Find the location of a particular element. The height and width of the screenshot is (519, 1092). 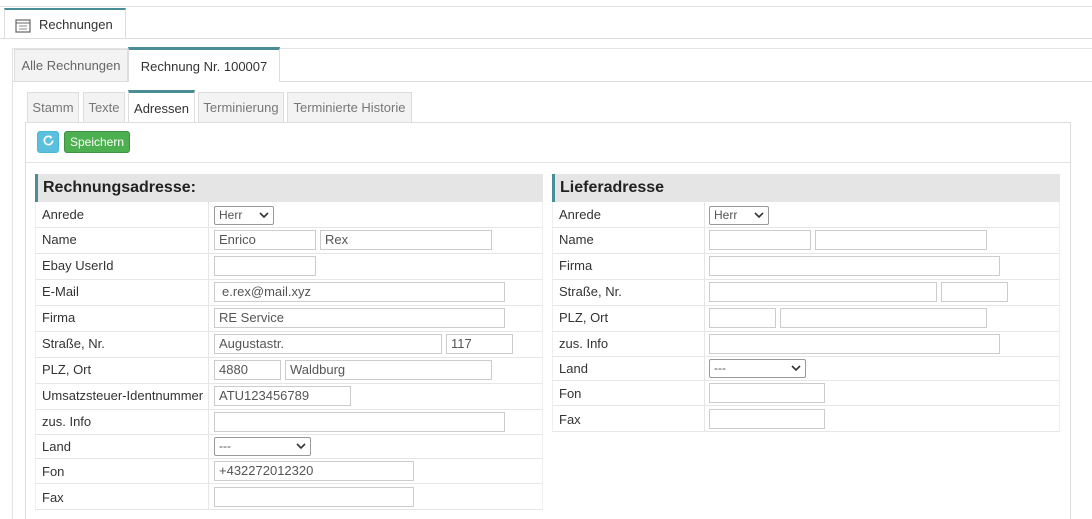

subtab-terminierung: Terminierung is located at coordinates (241, 107).